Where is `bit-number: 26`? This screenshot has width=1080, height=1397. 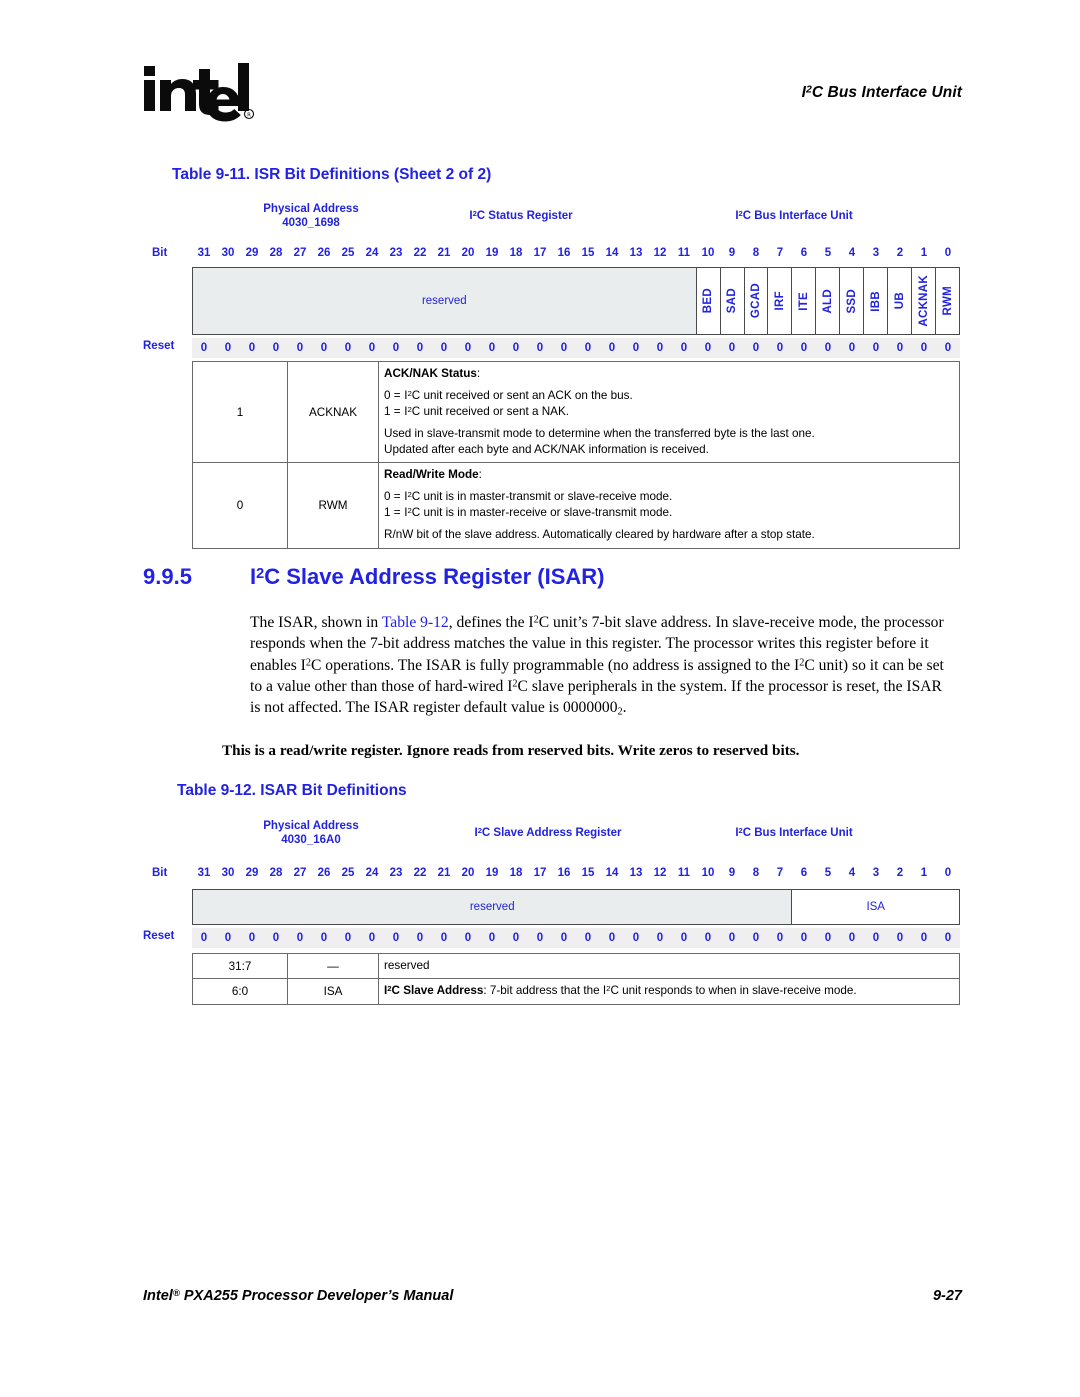
bit-number: 26 is located at coordinates (324, 873).